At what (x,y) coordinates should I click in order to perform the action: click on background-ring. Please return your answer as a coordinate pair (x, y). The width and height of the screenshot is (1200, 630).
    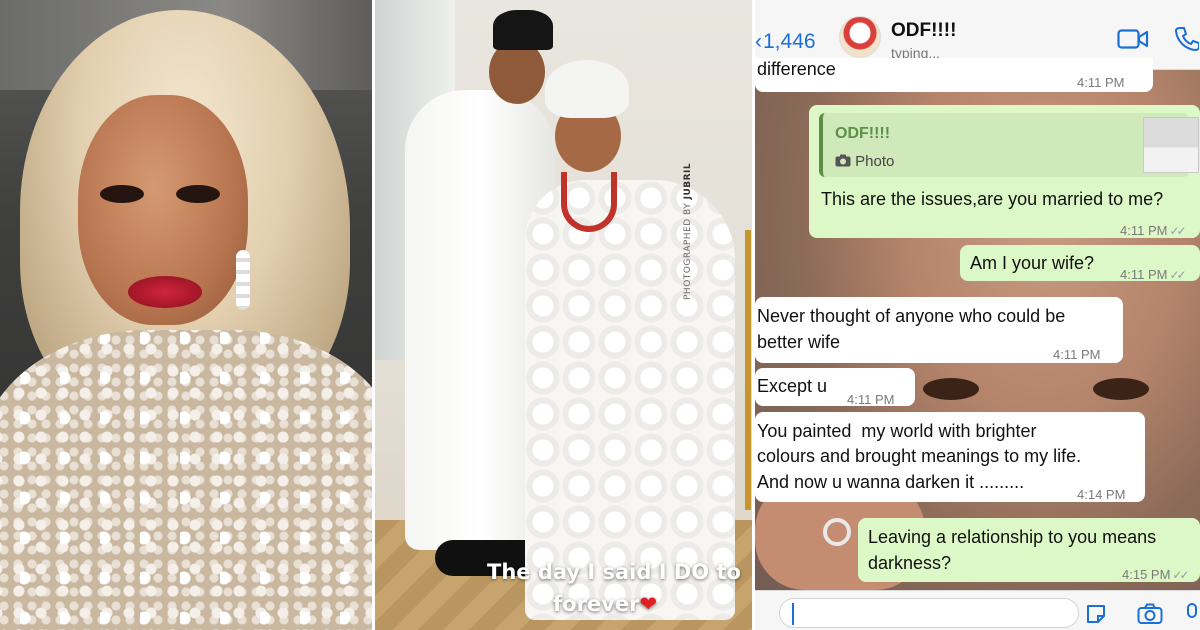
    Looking at the image, I should click on (837, 532).